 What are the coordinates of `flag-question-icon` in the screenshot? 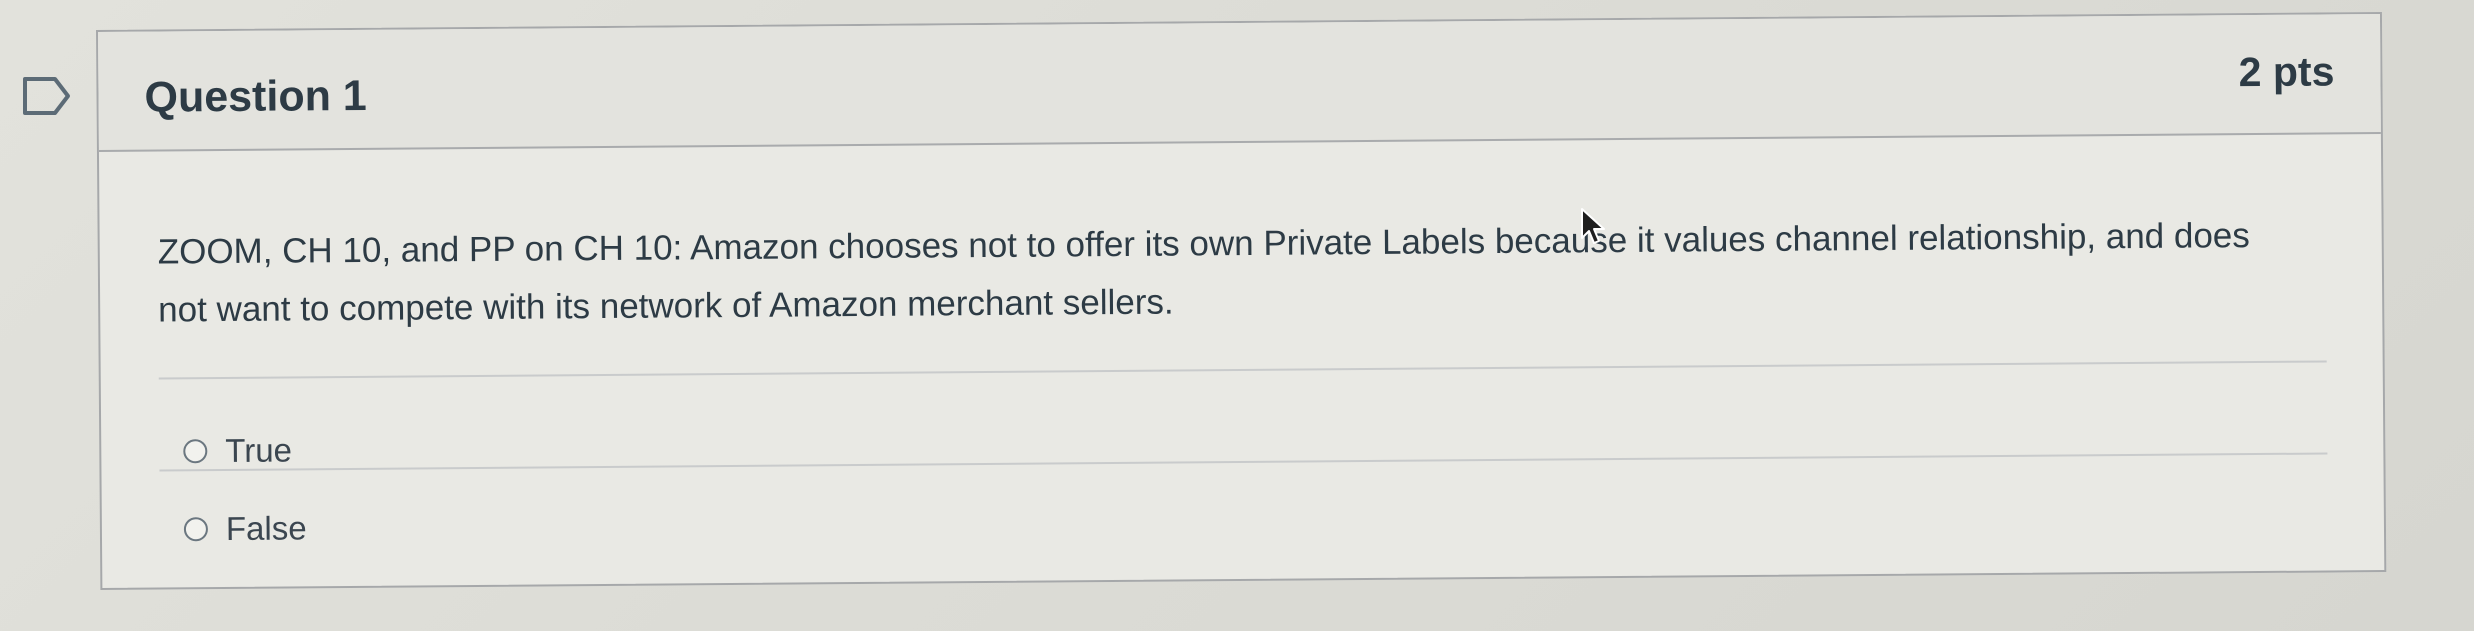 It's located at (47, 96).